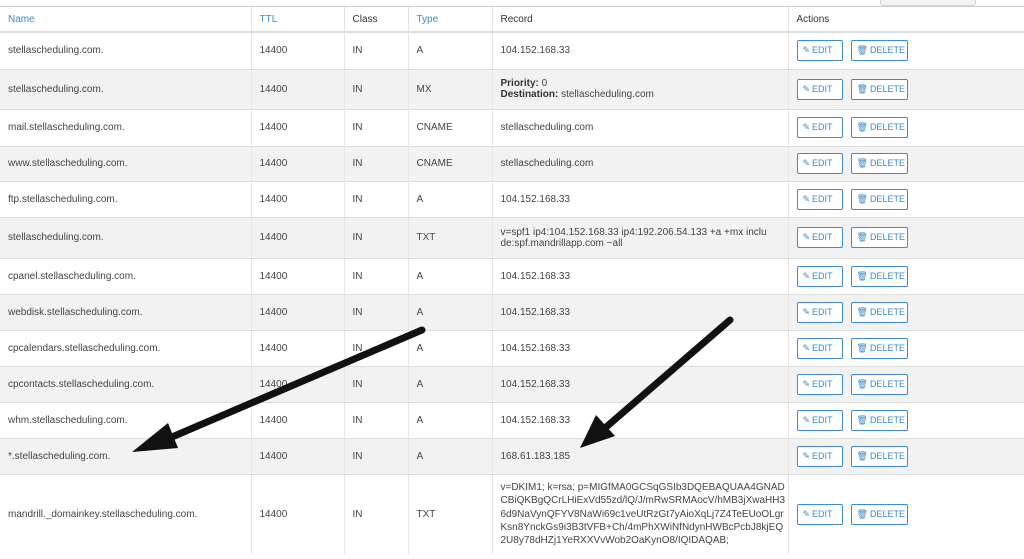  What do you see at coordinates (640, 455) in the screenshot?
I see `record-value: 168.61.183.185` at bounding box center [640, 455].